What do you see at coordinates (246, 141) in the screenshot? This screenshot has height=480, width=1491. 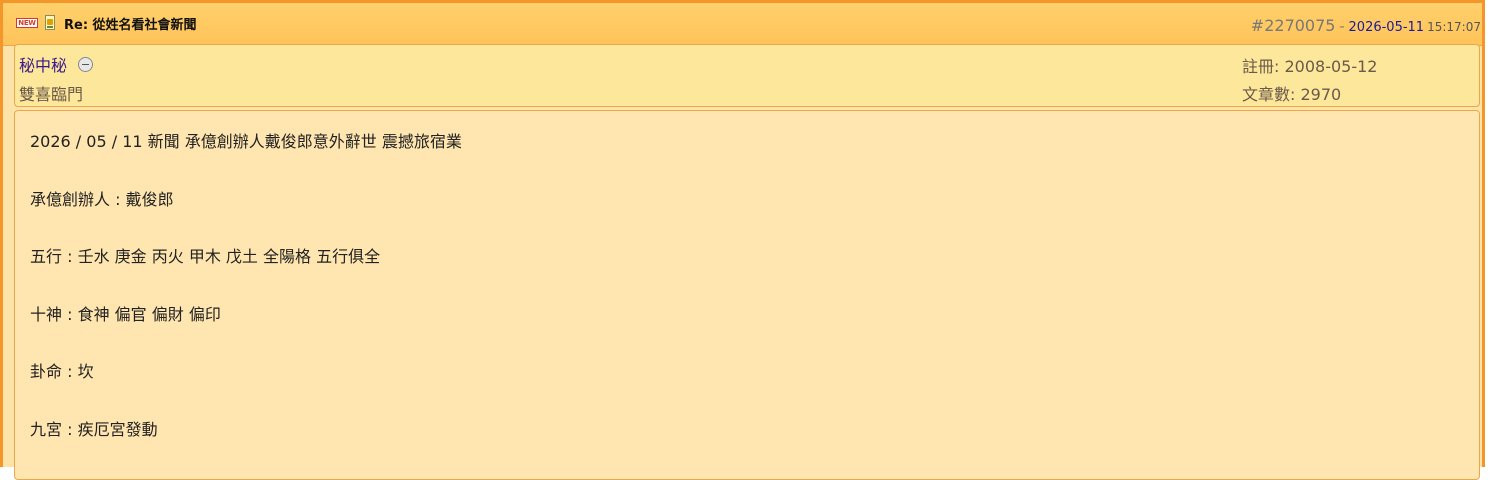 I see `content-line: 2026 / 05 / 11 新聞 承億創辦人戴俊郎意外辭世 震撼旅宿業` at bounding box center [246, 141].